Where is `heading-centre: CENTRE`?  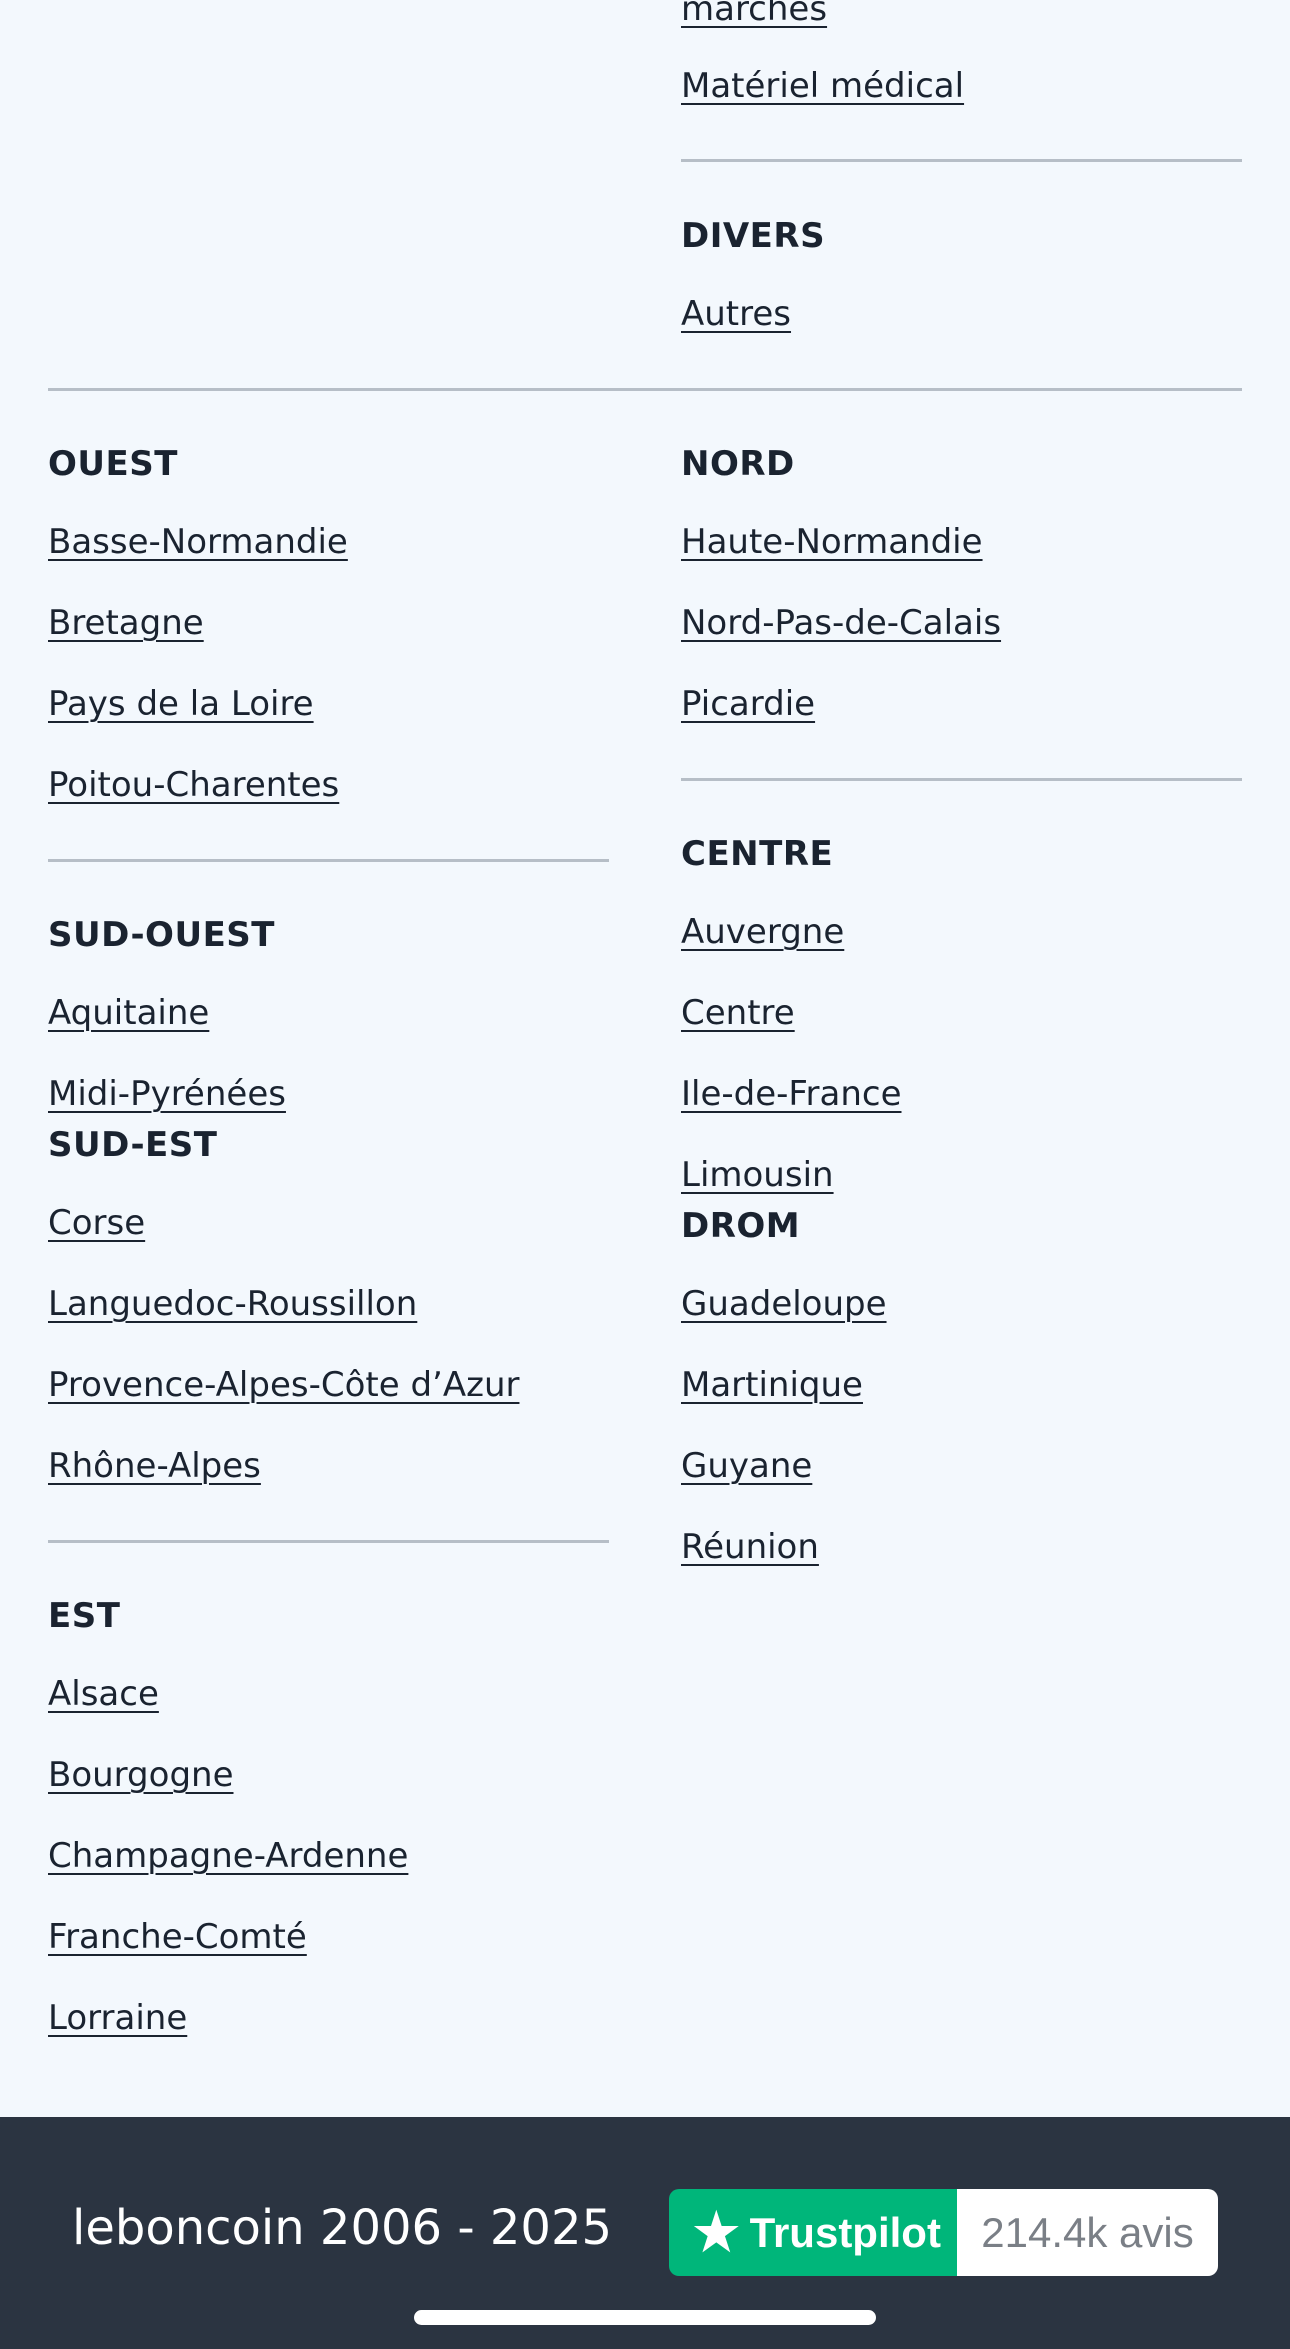 heading-centre: CENTRE is located at coordinates (757, 854).